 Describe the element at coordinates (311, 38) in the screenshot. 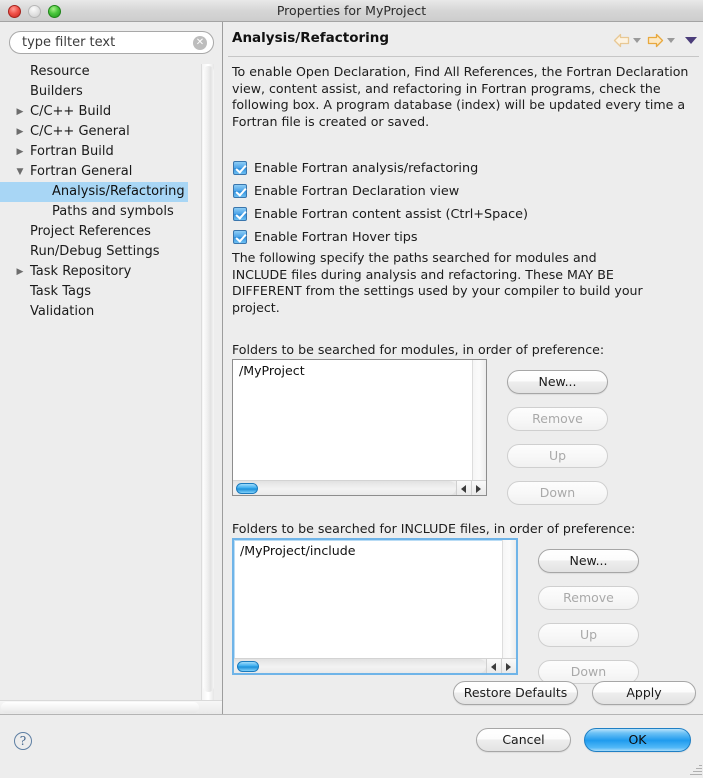

I see `page-title: Analysis/Refactoring` at that location.